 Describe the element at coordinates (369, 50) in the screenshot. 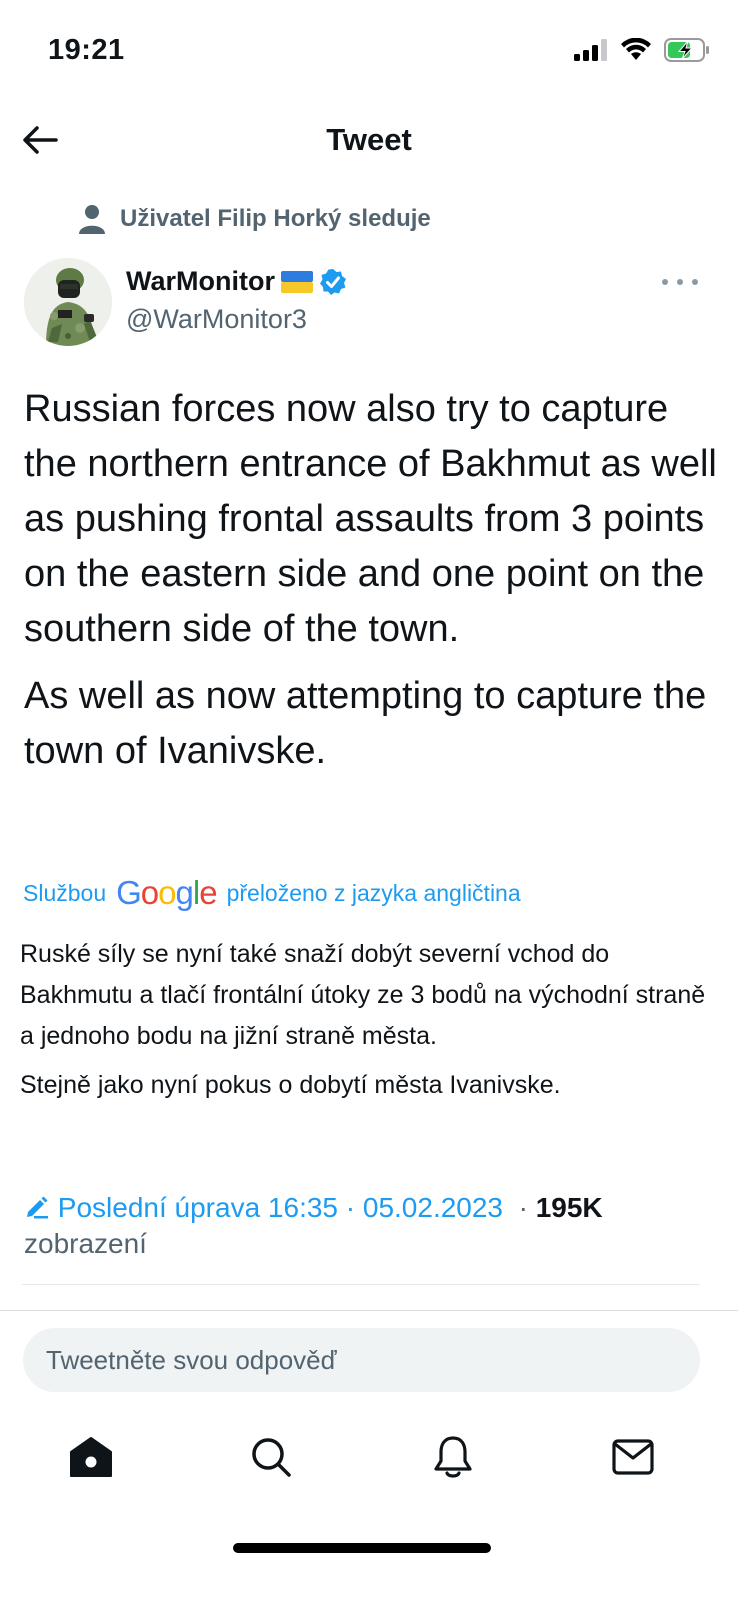

I see `status-bar: 19:21` at that location.